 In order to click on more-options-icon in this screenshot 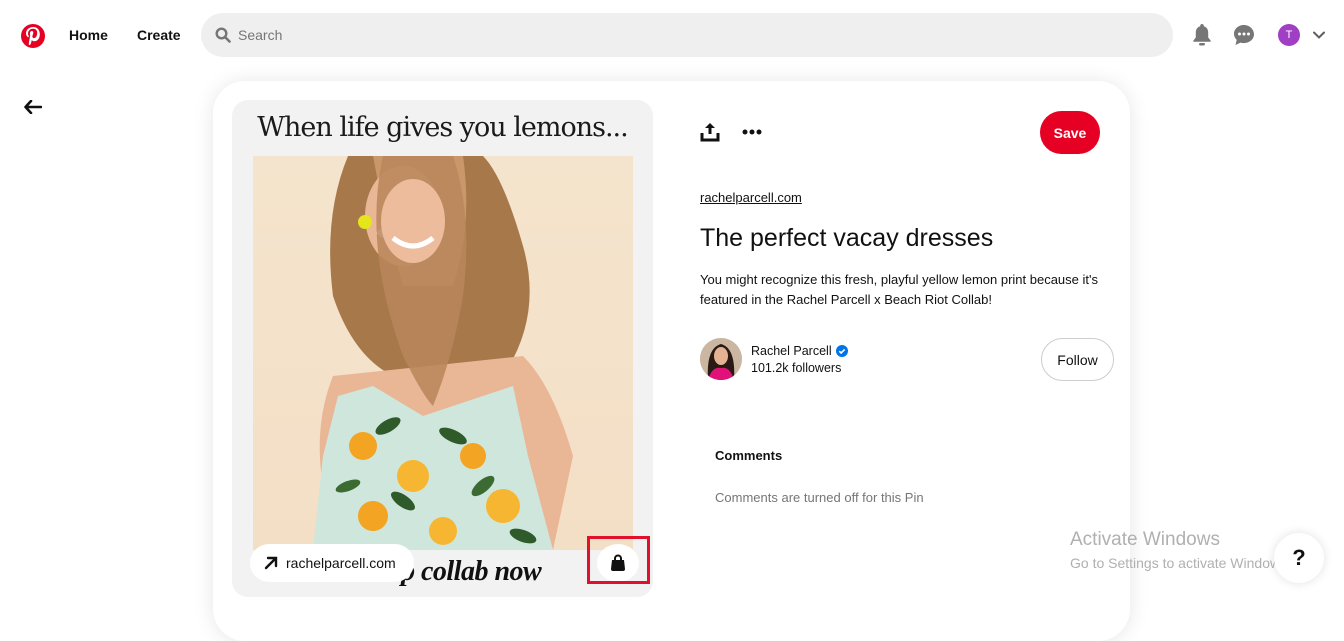, I will do `click(752, 132)`.